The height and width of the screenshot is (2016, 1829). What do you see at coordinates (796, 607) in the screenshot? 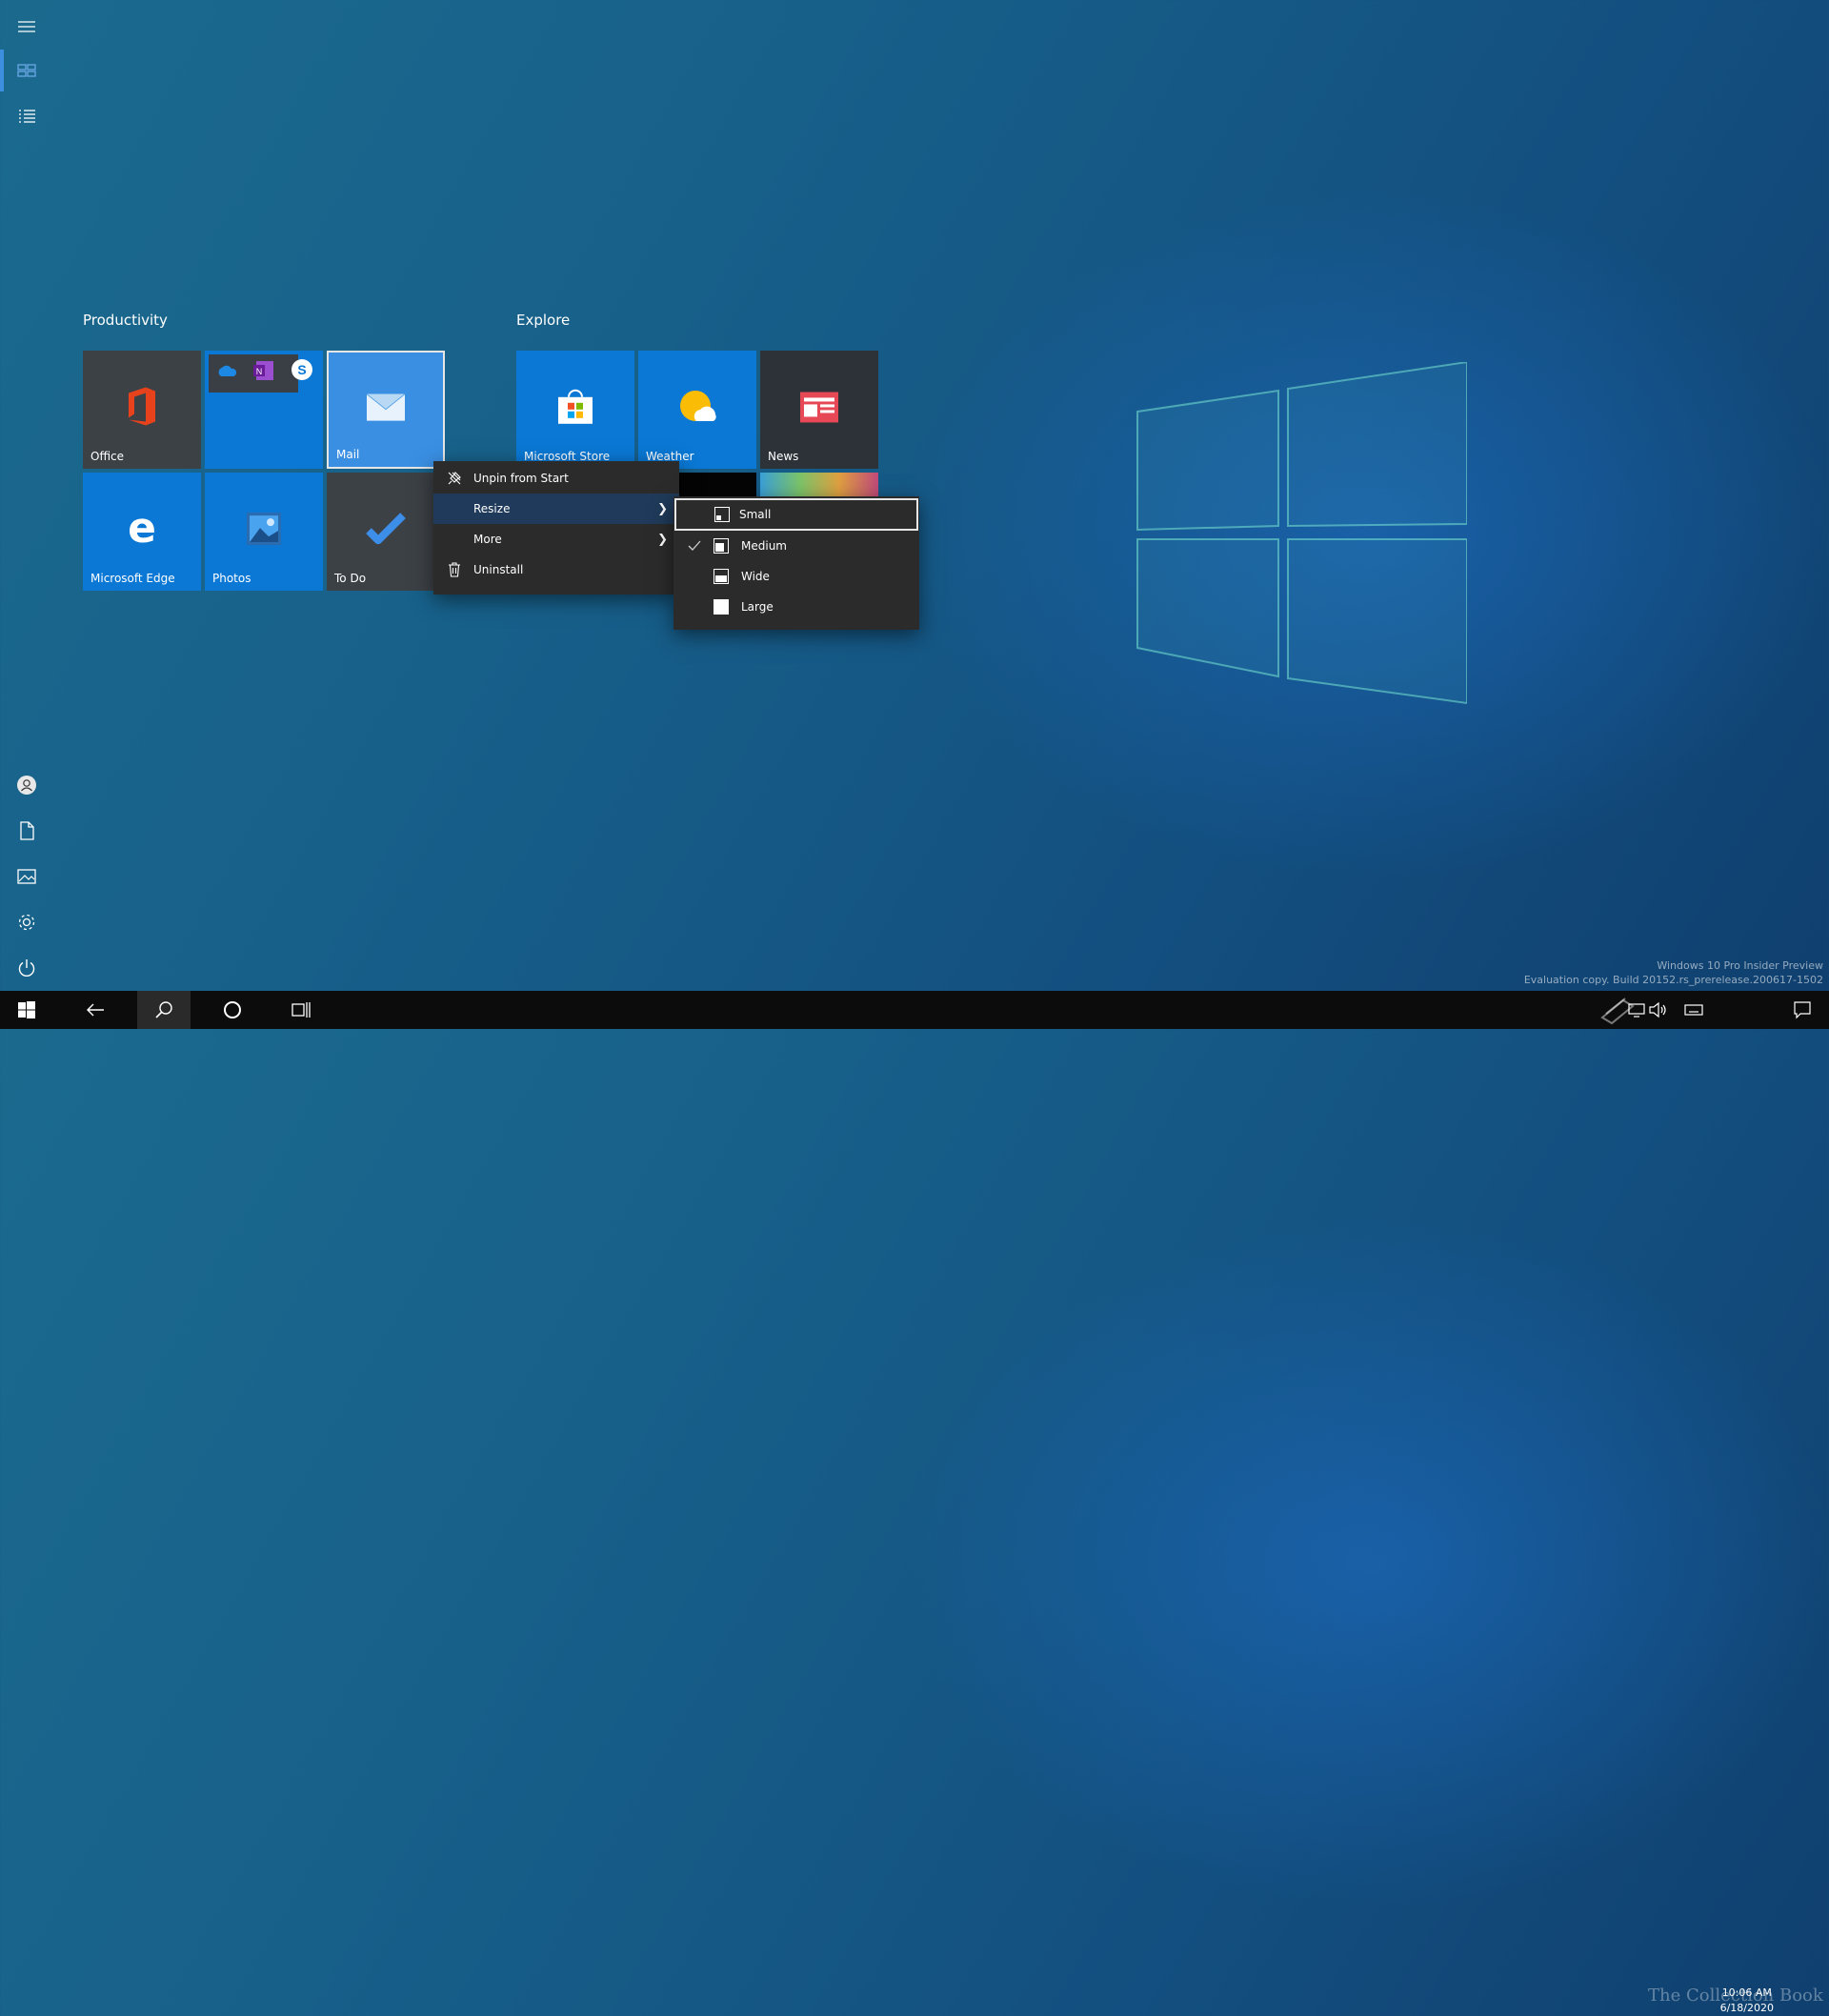
I see `resize-option-large: Large` at bounding box center [796, 607].